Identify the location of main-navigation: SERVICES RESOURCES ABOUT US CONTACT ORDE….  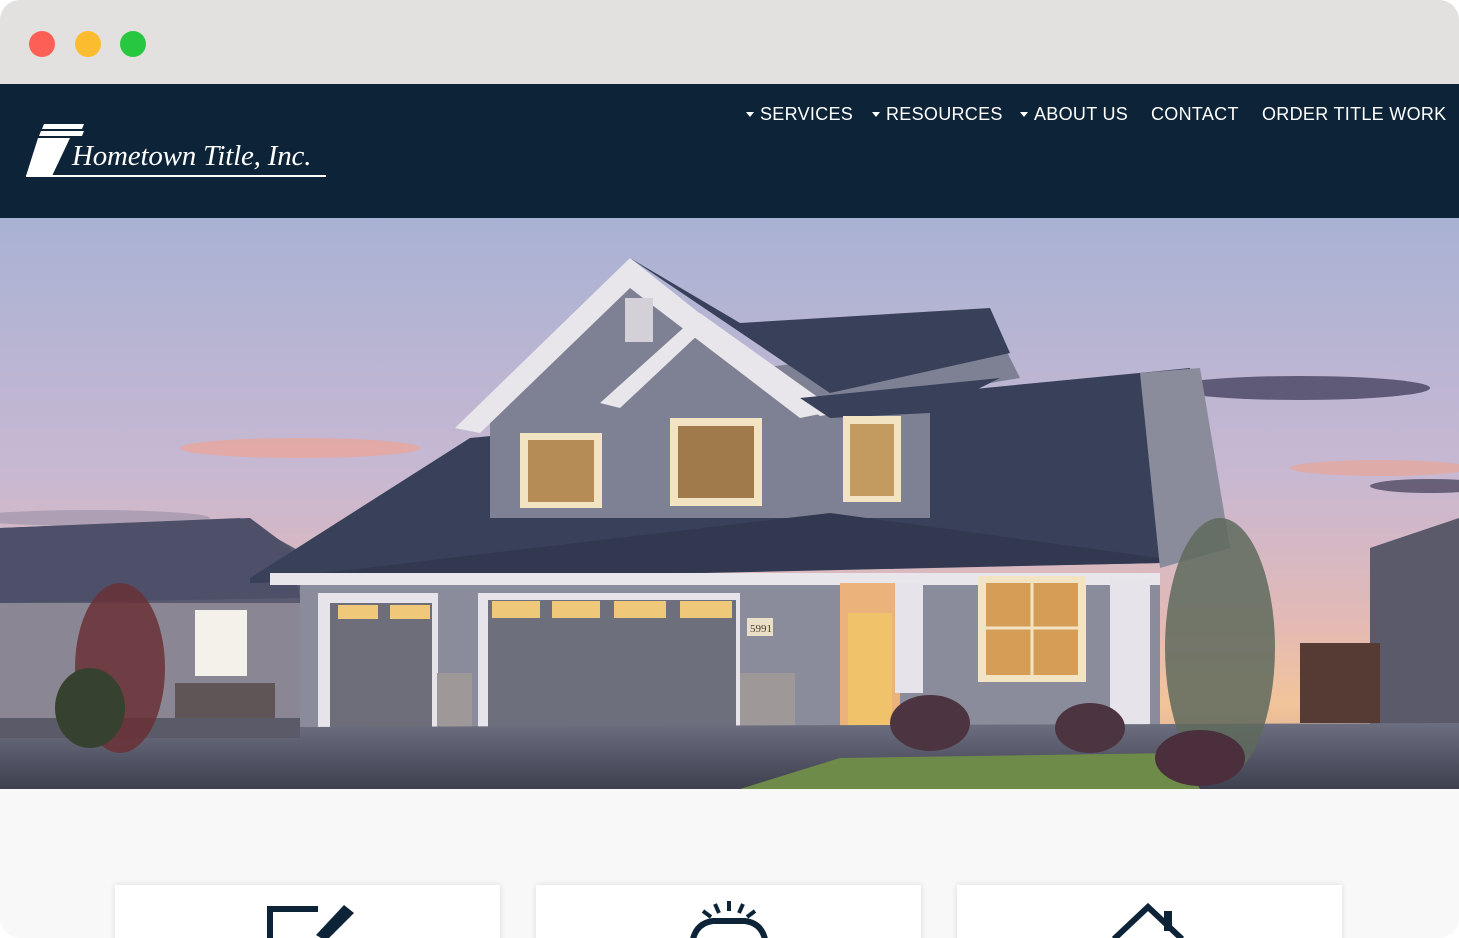
(729, 116).